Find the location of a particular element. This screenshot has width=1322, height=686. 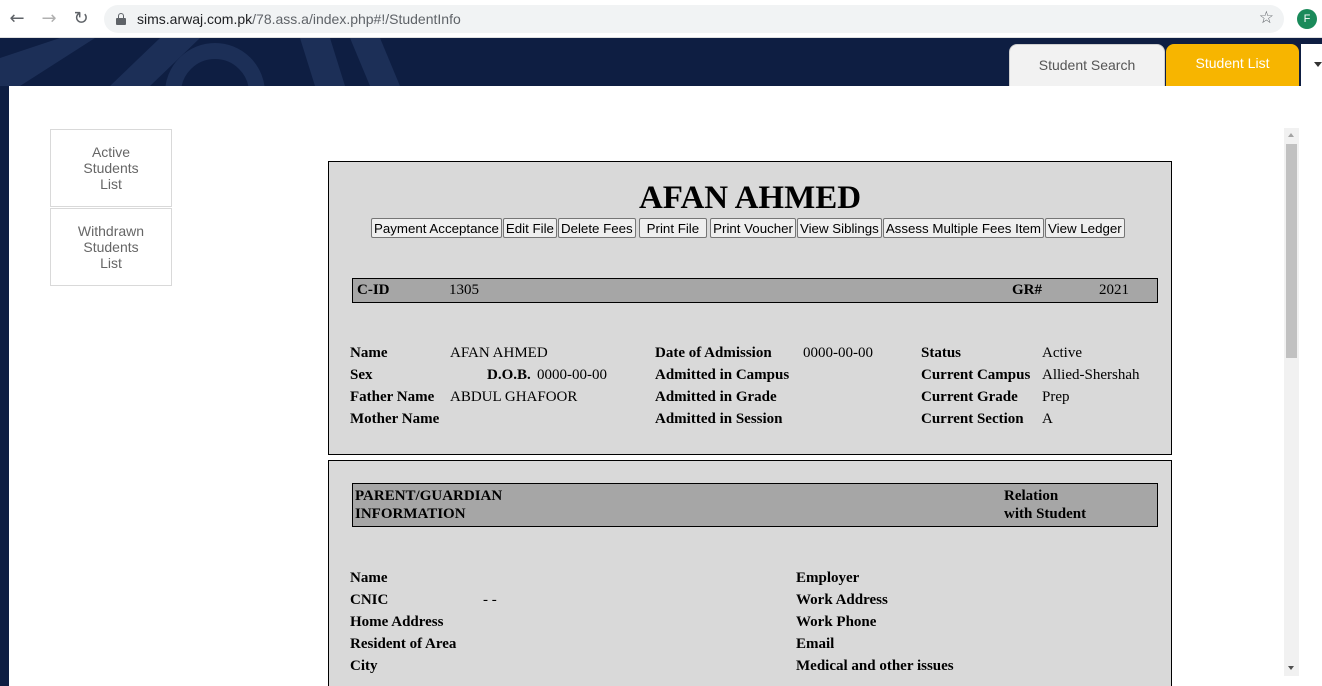

id-bar: C-ID 1305 GR# 2021 is located at coordinates (755, 290).